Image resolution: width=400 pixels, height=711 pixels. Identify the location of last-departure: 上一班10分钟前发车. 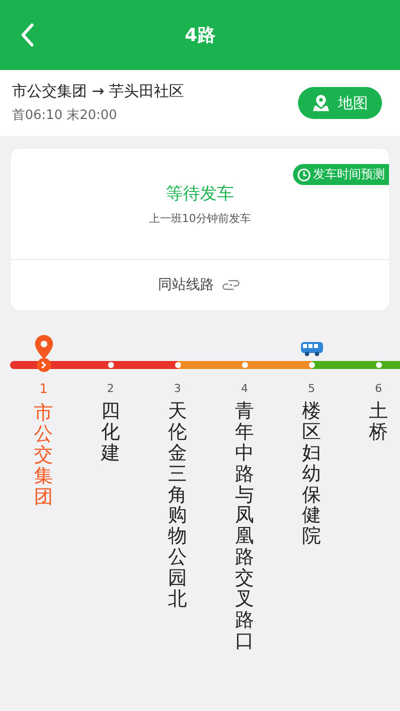
(200, 218).